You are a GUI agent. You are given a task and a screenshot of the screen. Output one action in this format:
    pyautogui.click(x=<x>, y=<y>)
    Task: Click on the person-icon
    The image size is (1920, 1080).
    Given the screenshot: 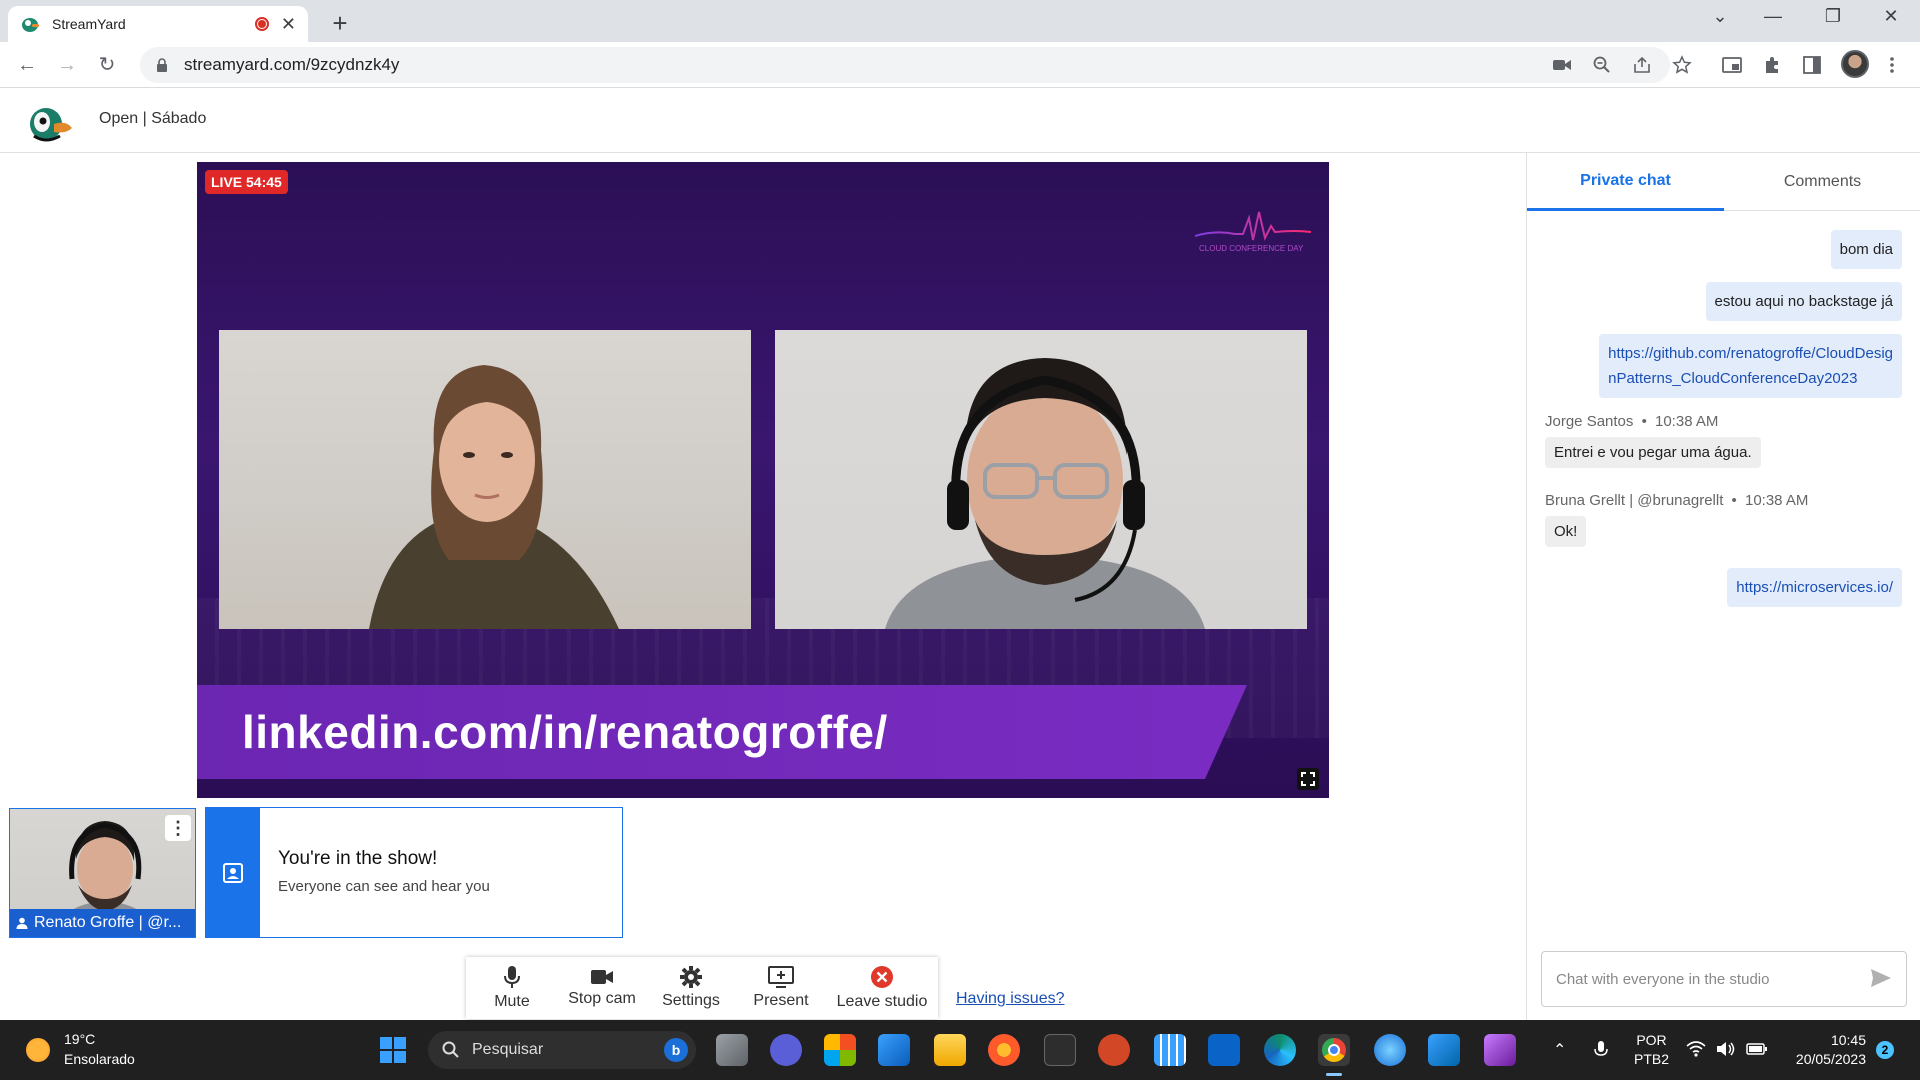 What is the action you would take?
    pyautogui.click(x=22, y=923)
    